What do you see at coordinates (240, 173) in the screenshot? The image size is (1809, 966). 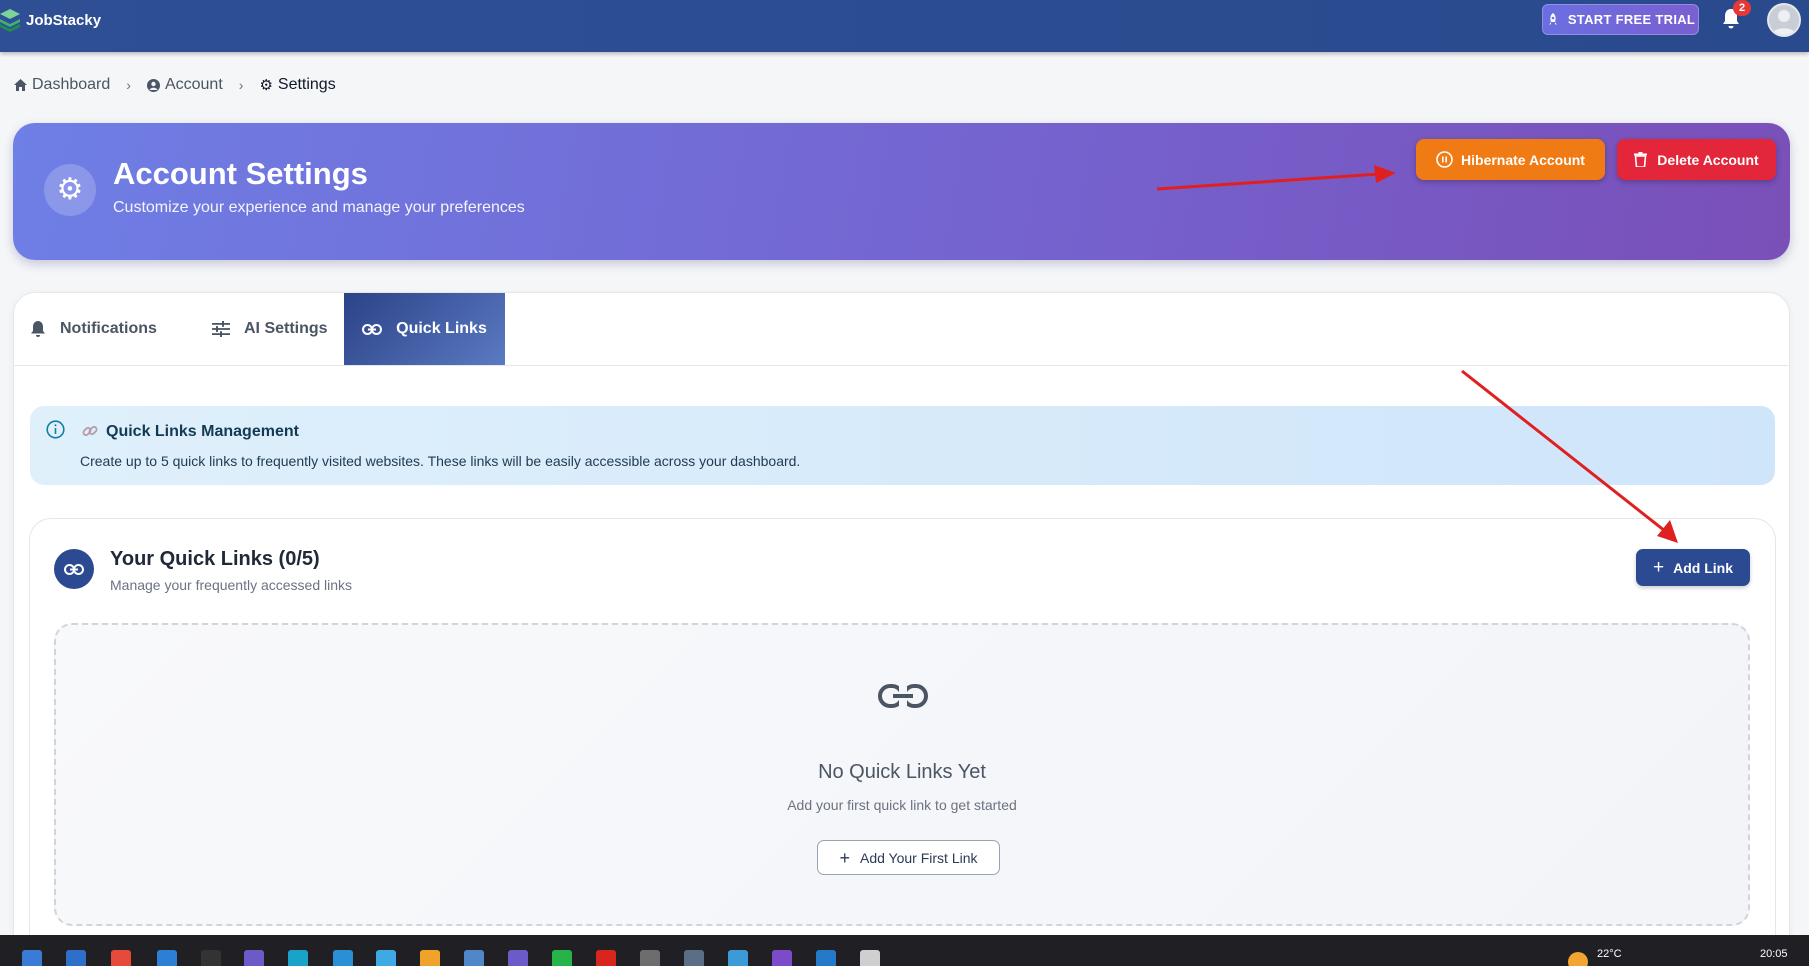 I see `page-title: Account Settings` at bounding box center [240, 173].